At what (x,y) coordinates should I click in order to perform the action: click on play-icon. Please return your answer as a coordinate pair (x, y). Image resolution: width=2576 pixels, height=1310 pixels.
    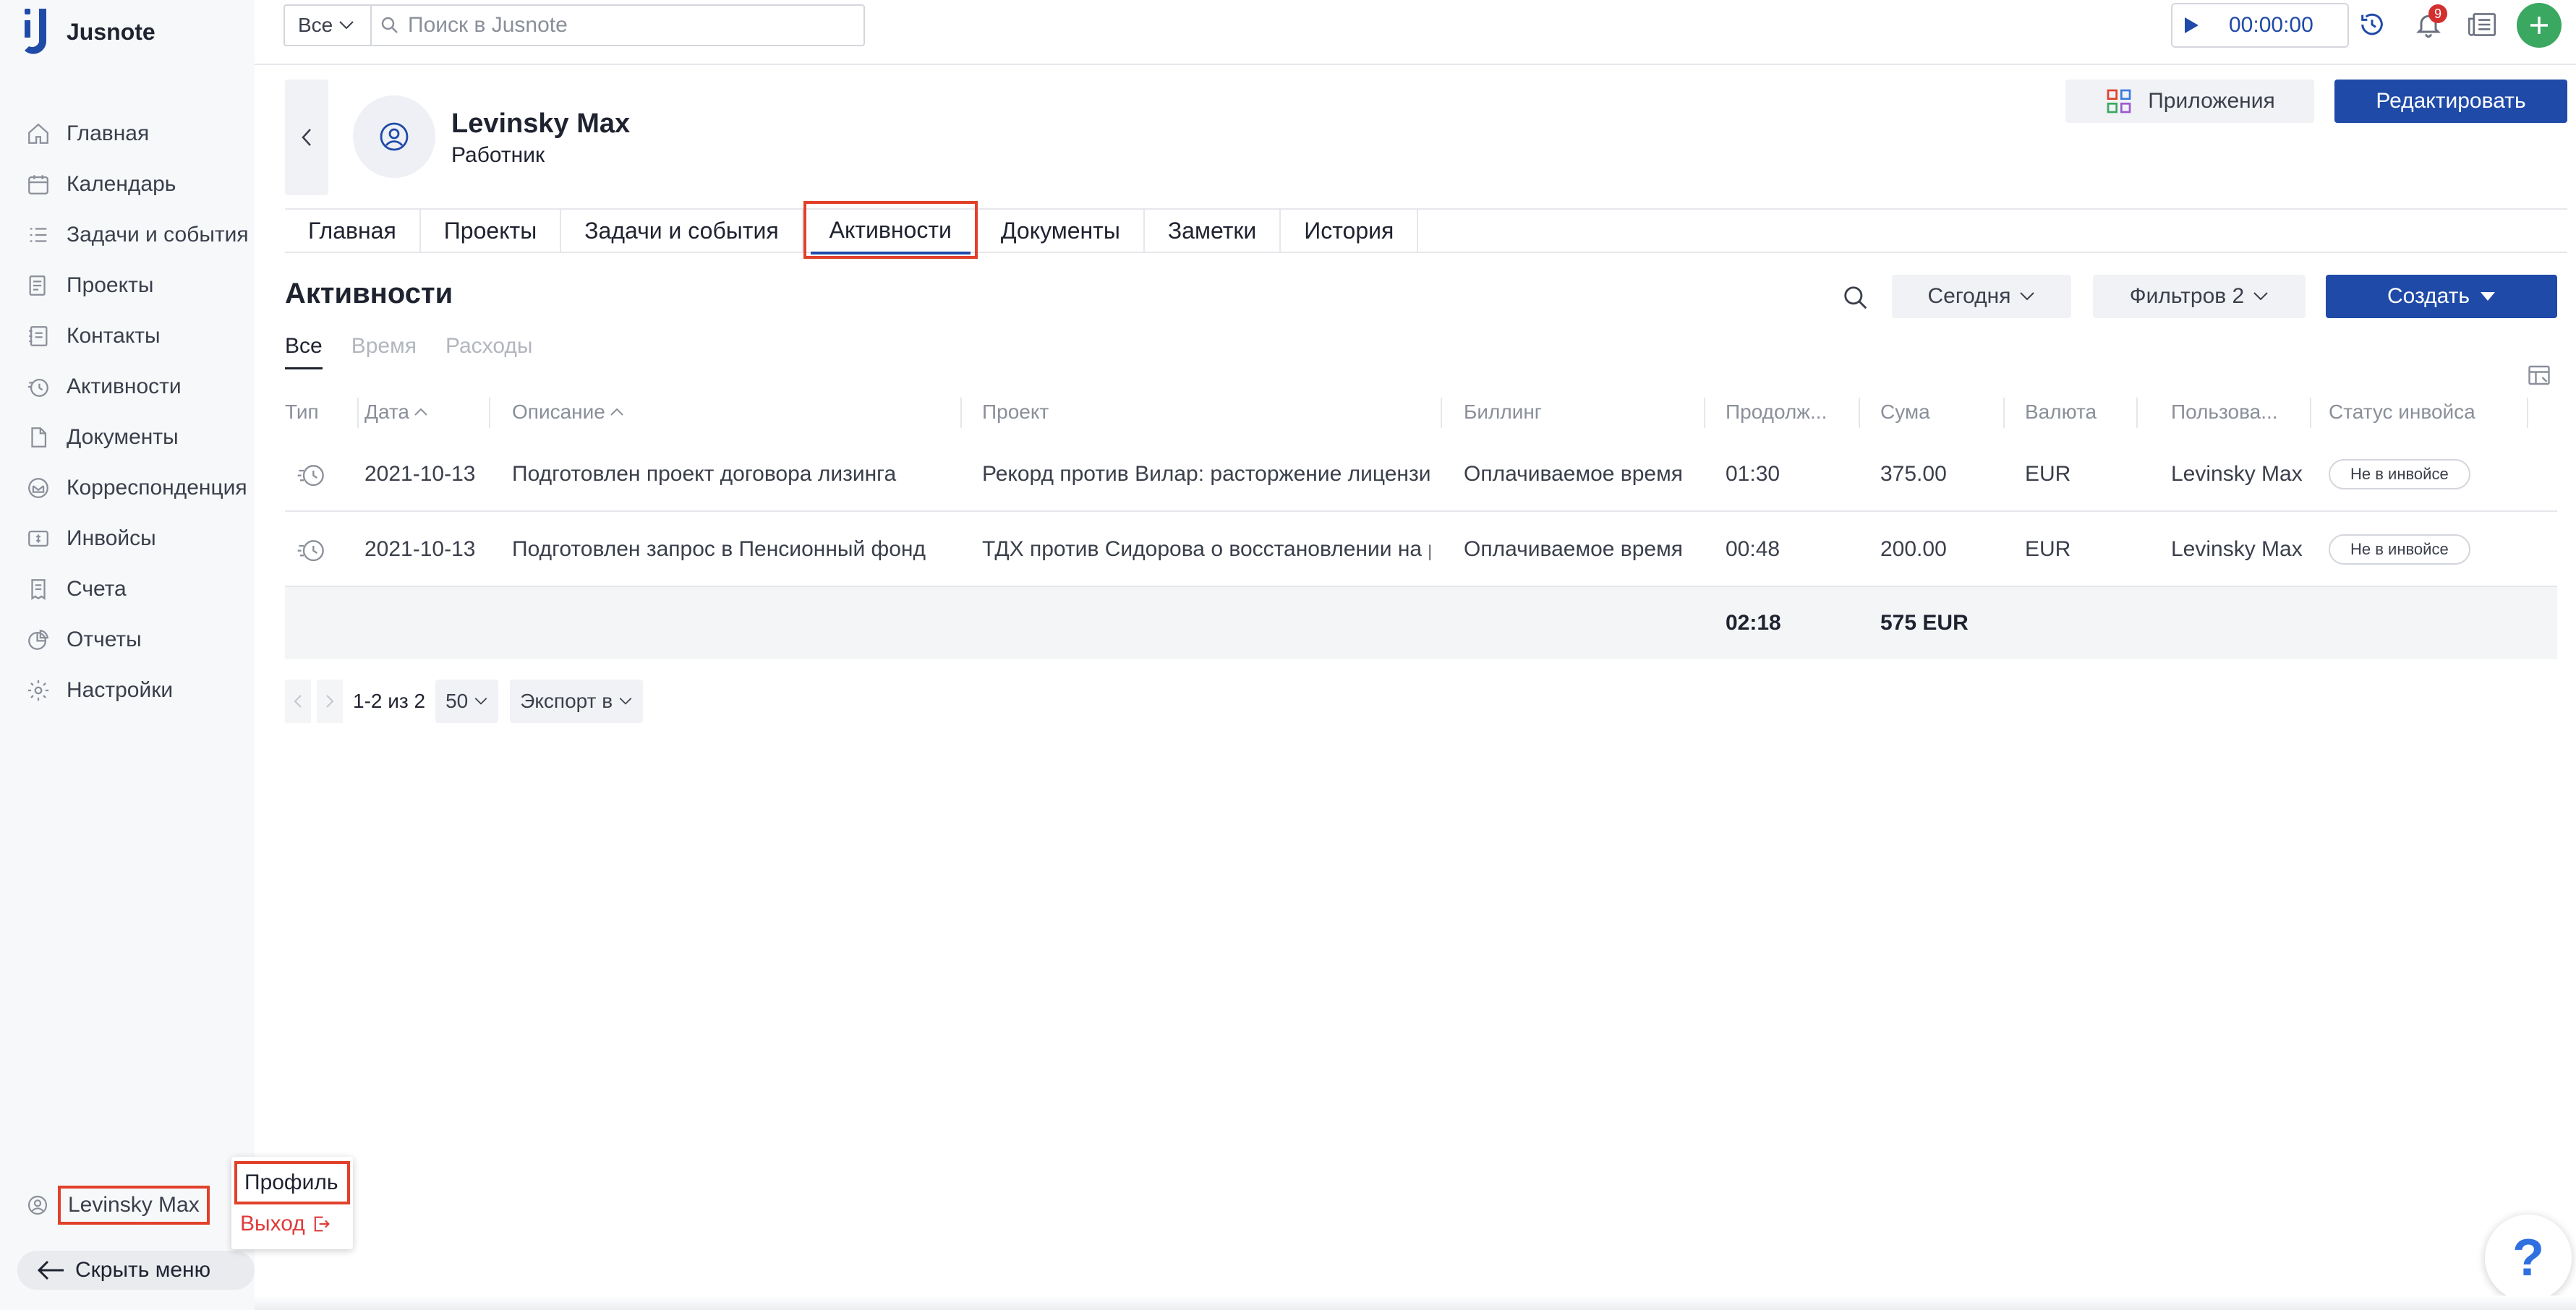
    Looking at the image, I should click on (2191, 26).